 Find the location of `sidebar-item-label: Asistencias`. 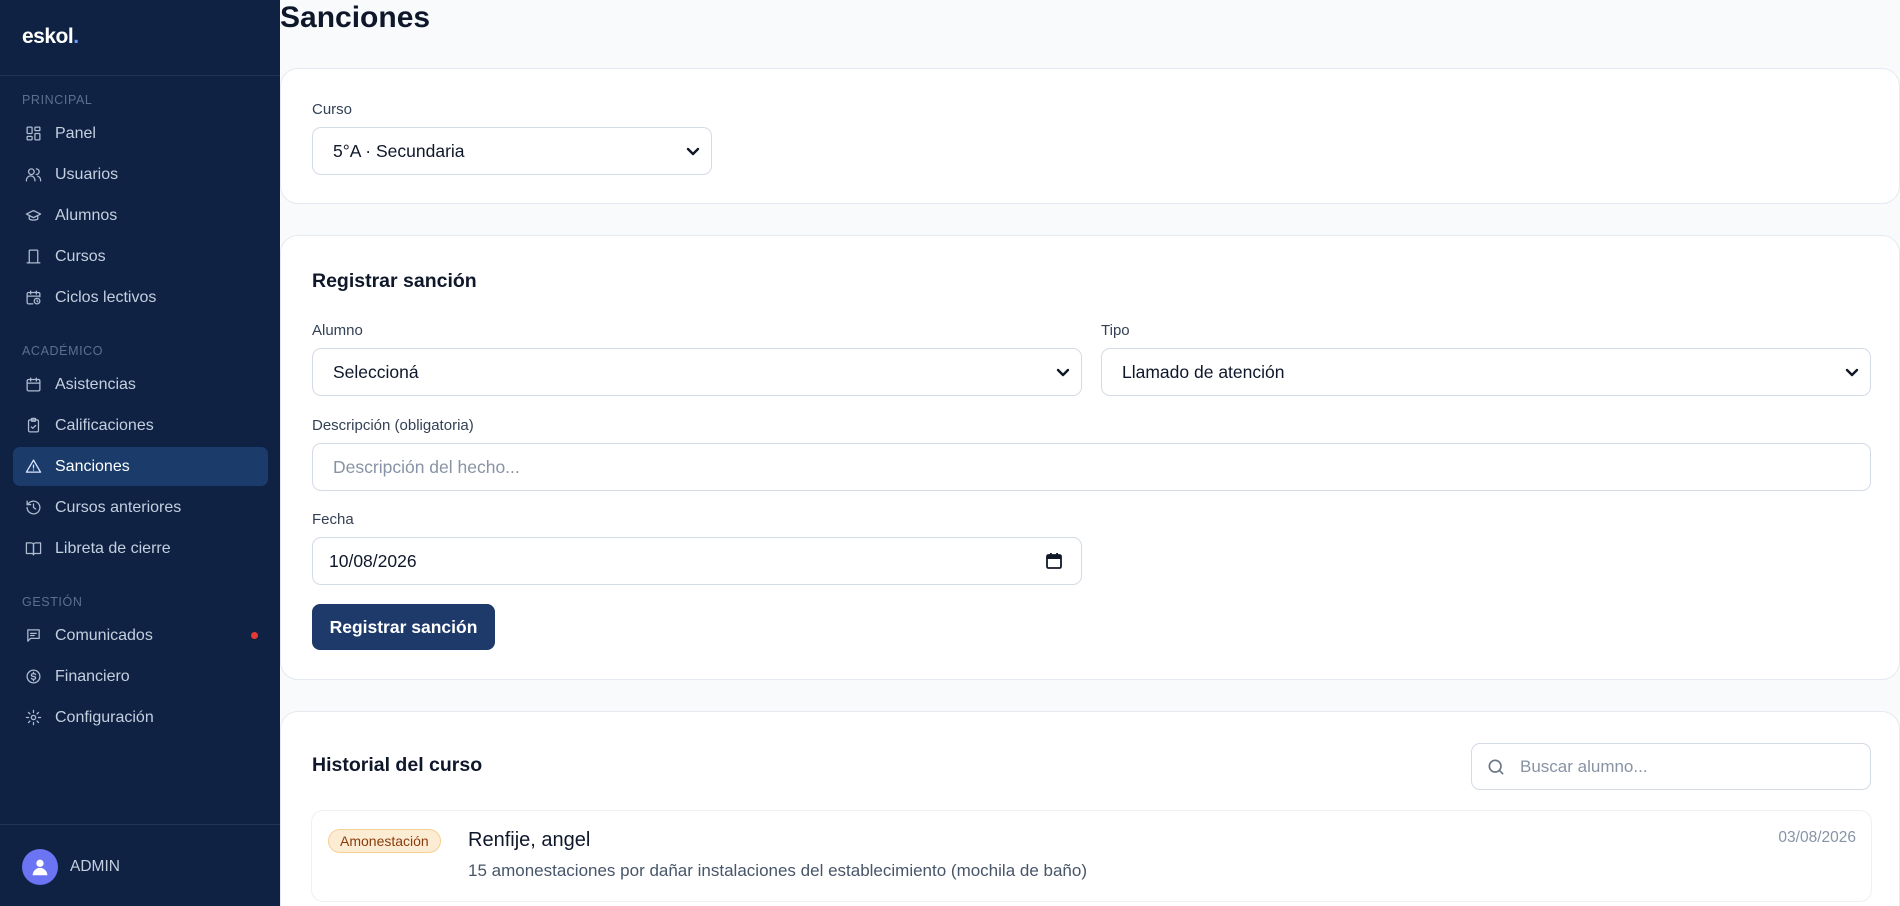

sidebar-item-label: Asistencias is located at coordinates (95, 384).